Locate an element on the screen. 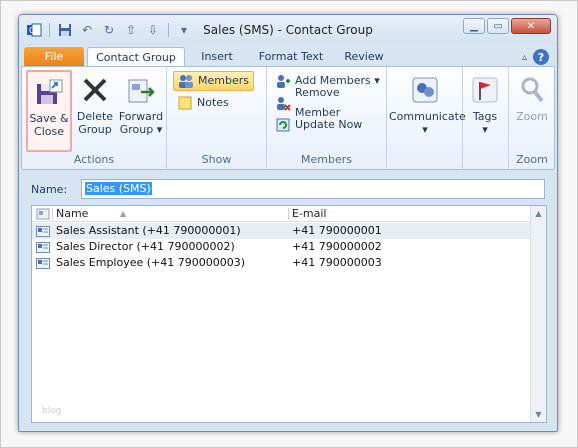 Image resolution: width=578 pixels, height=448 pixels. zoom-group-label: Zoom is located at coordinates (532, 159).